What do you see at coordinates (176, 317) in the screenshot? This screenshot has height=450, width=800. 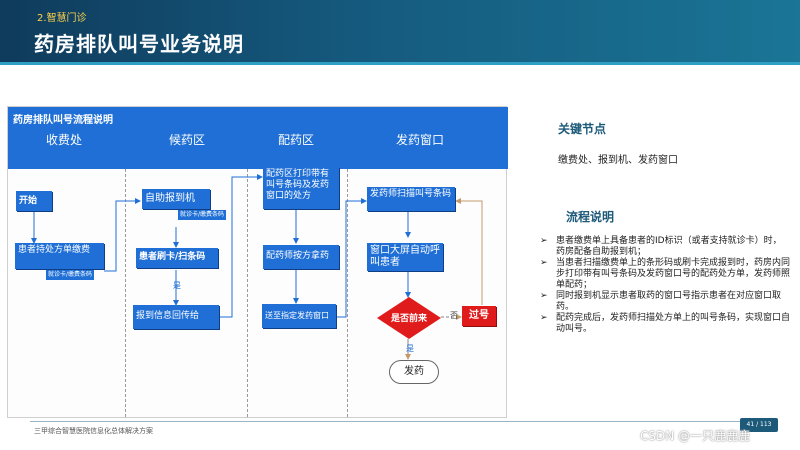 I see `report-his-node: 报到信息回传给HIS` at bounding box center [176, 317].